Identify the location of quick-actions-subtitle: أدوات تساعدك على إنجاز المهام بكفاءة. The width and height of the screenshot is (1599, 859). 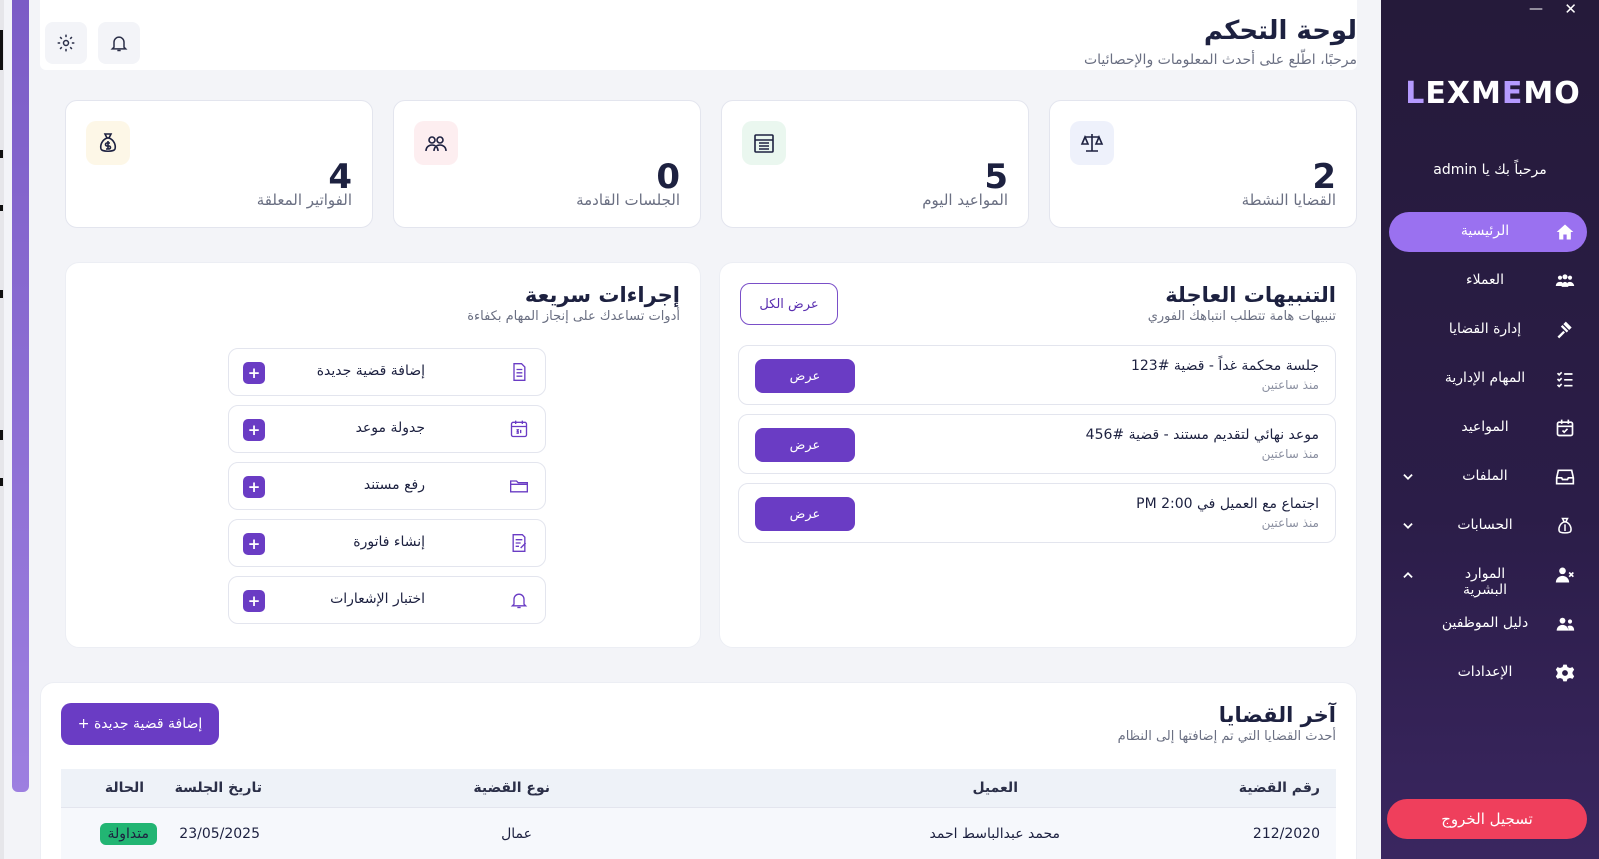
(573, 316).